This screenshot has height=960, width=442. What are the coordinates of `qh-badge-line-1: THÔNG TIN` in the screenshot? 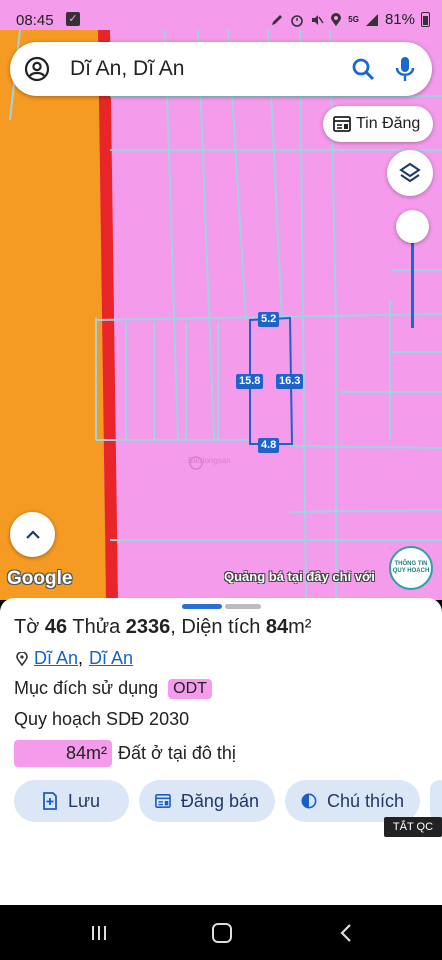 It's located at (411, 564).